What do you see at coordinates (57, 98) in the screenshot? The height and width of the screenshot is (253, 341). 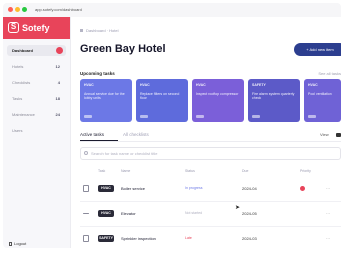 I see `sidebar-item-count: 18` at bounding box center [57, 98].